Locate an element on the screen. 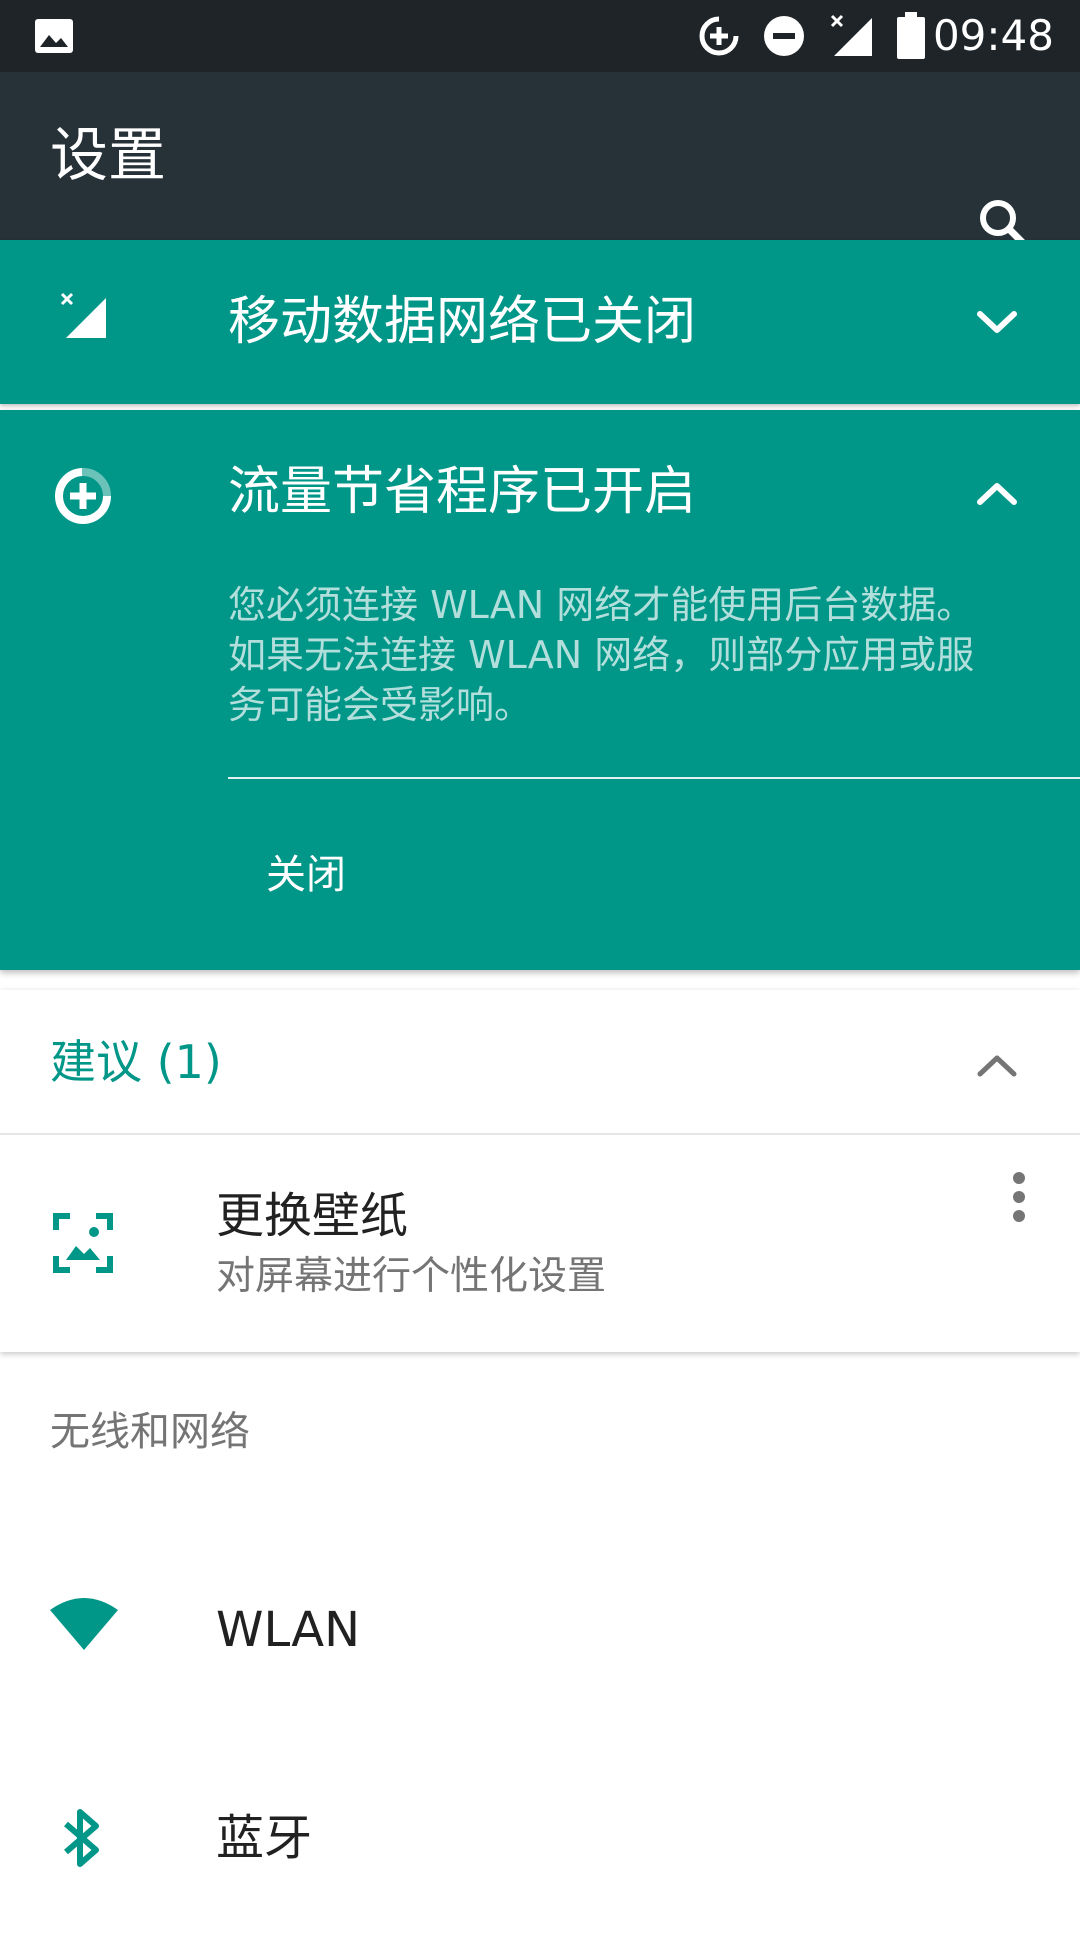  status-time: 09:48 is located at coordinates (993, 35).